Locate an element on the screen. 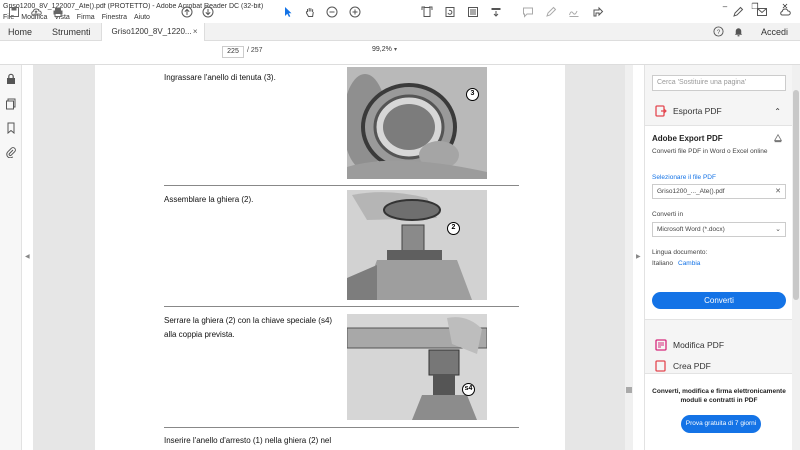 The image size is (800, 450). tab-document: Griso1200_8V_1220... × is located at coordinates (152, 31).